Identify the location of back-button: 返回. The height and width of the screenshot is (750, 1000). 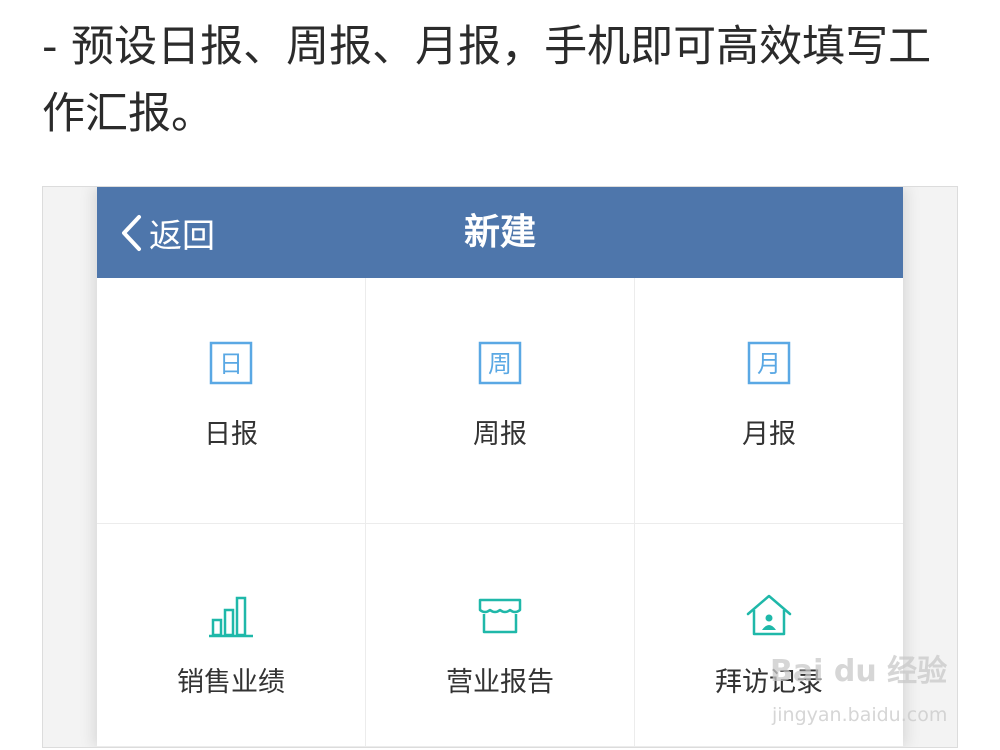
(167, 232).